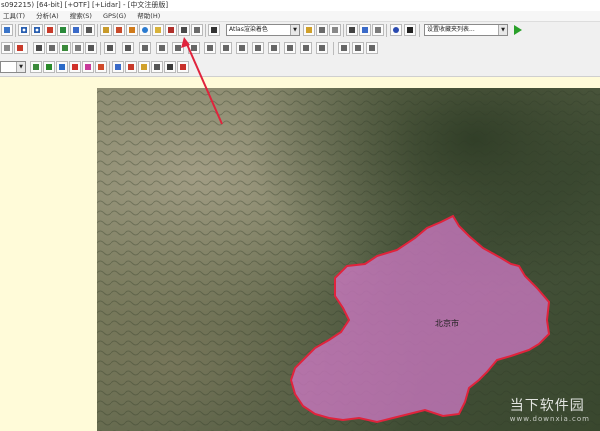 The height and width of the screenshot is (431, 600). I want to click on filter-button, so click(197, 30).